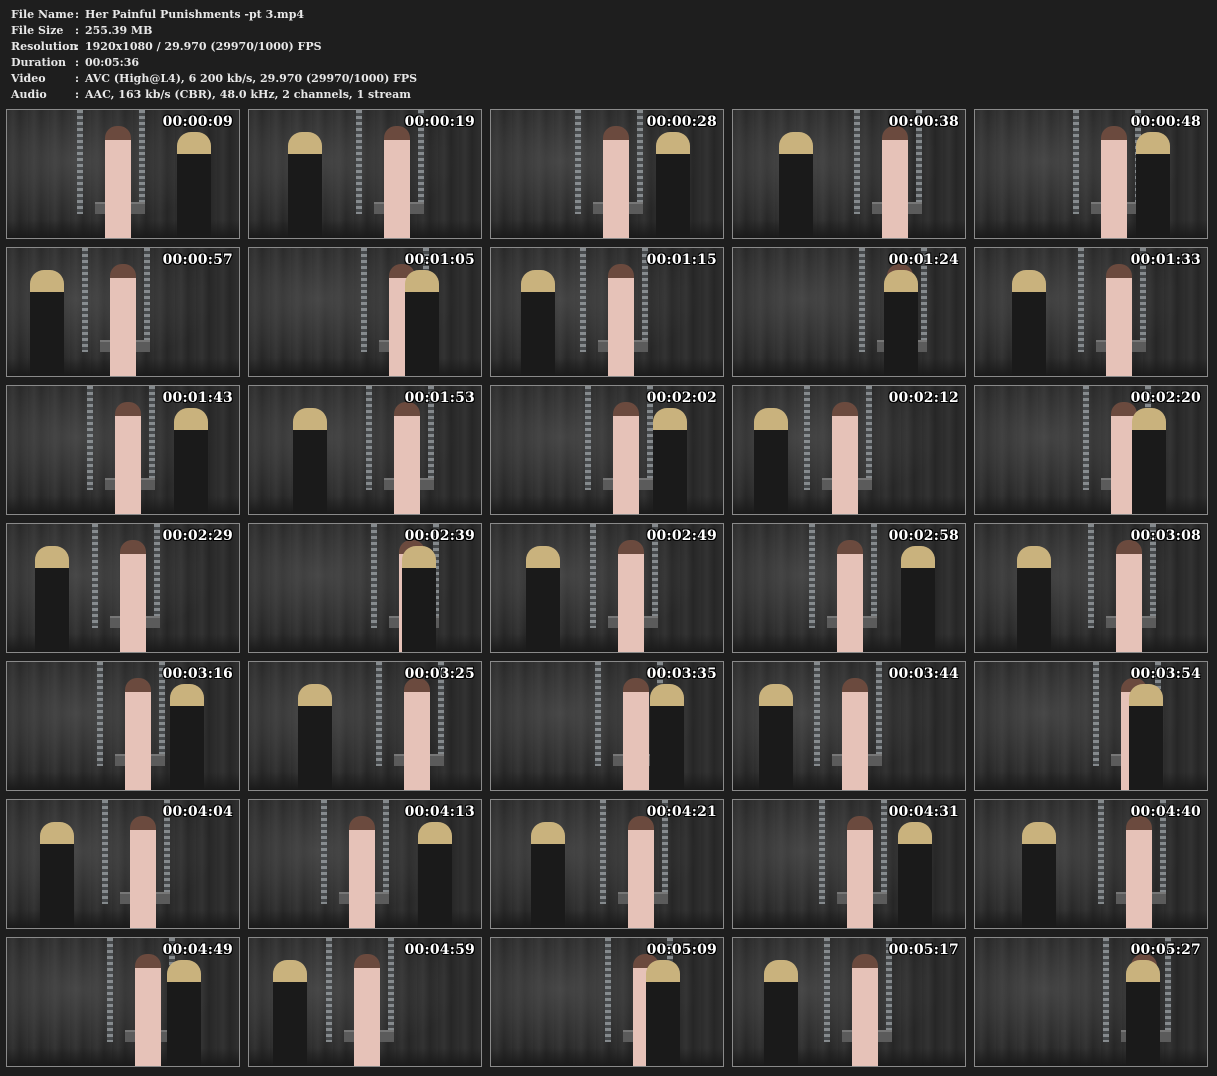 The height and width of the screenshot is (1076, 1217). What do you see at coordinates (1091, 312) in the screenshot?
I see `video-thumbnail: 00:01:33` at bounding box center [1091, 312].